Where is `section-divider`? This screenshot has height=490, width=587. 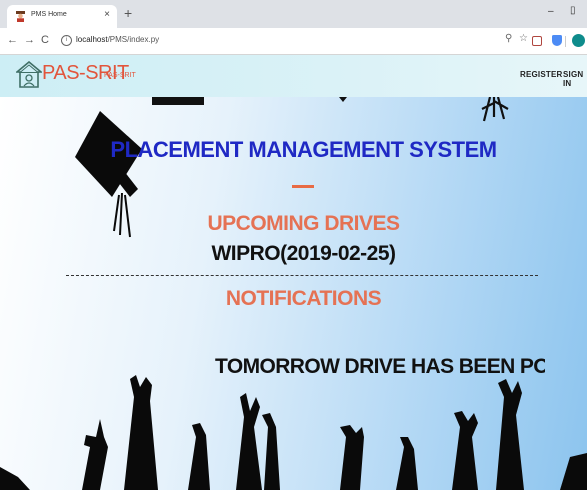
section-divider is located at coordinates (302, 275).